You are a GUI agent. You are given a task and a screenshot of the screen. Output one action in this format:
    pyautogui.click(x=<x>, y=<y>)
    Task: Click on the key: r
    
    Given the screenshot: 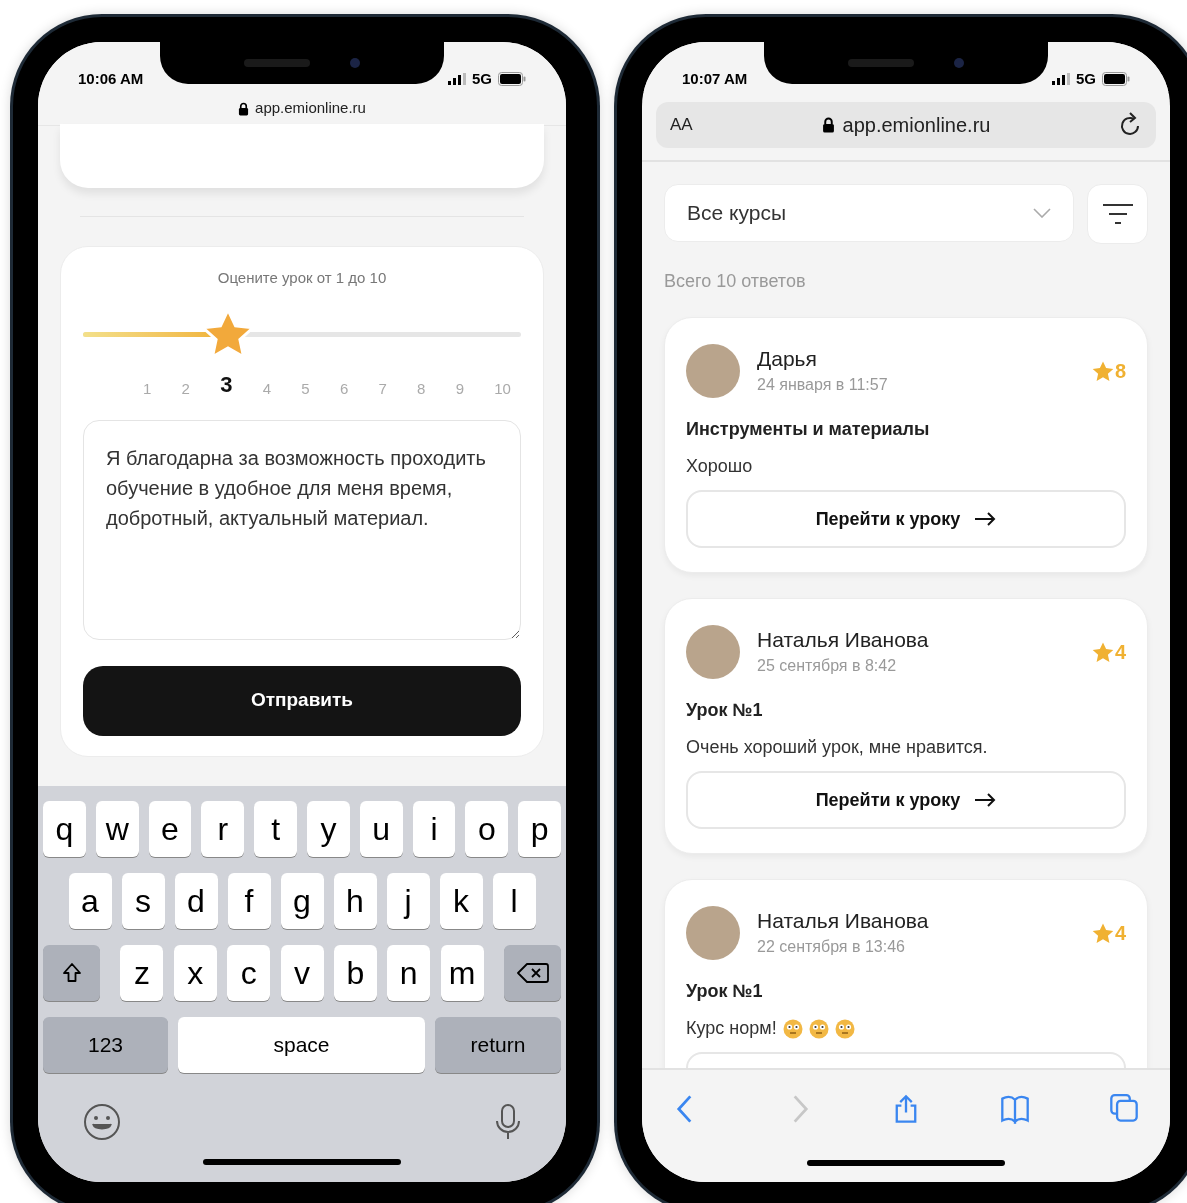 What is the action you would take?
    pyautogui.click(x=223, y=829)
    